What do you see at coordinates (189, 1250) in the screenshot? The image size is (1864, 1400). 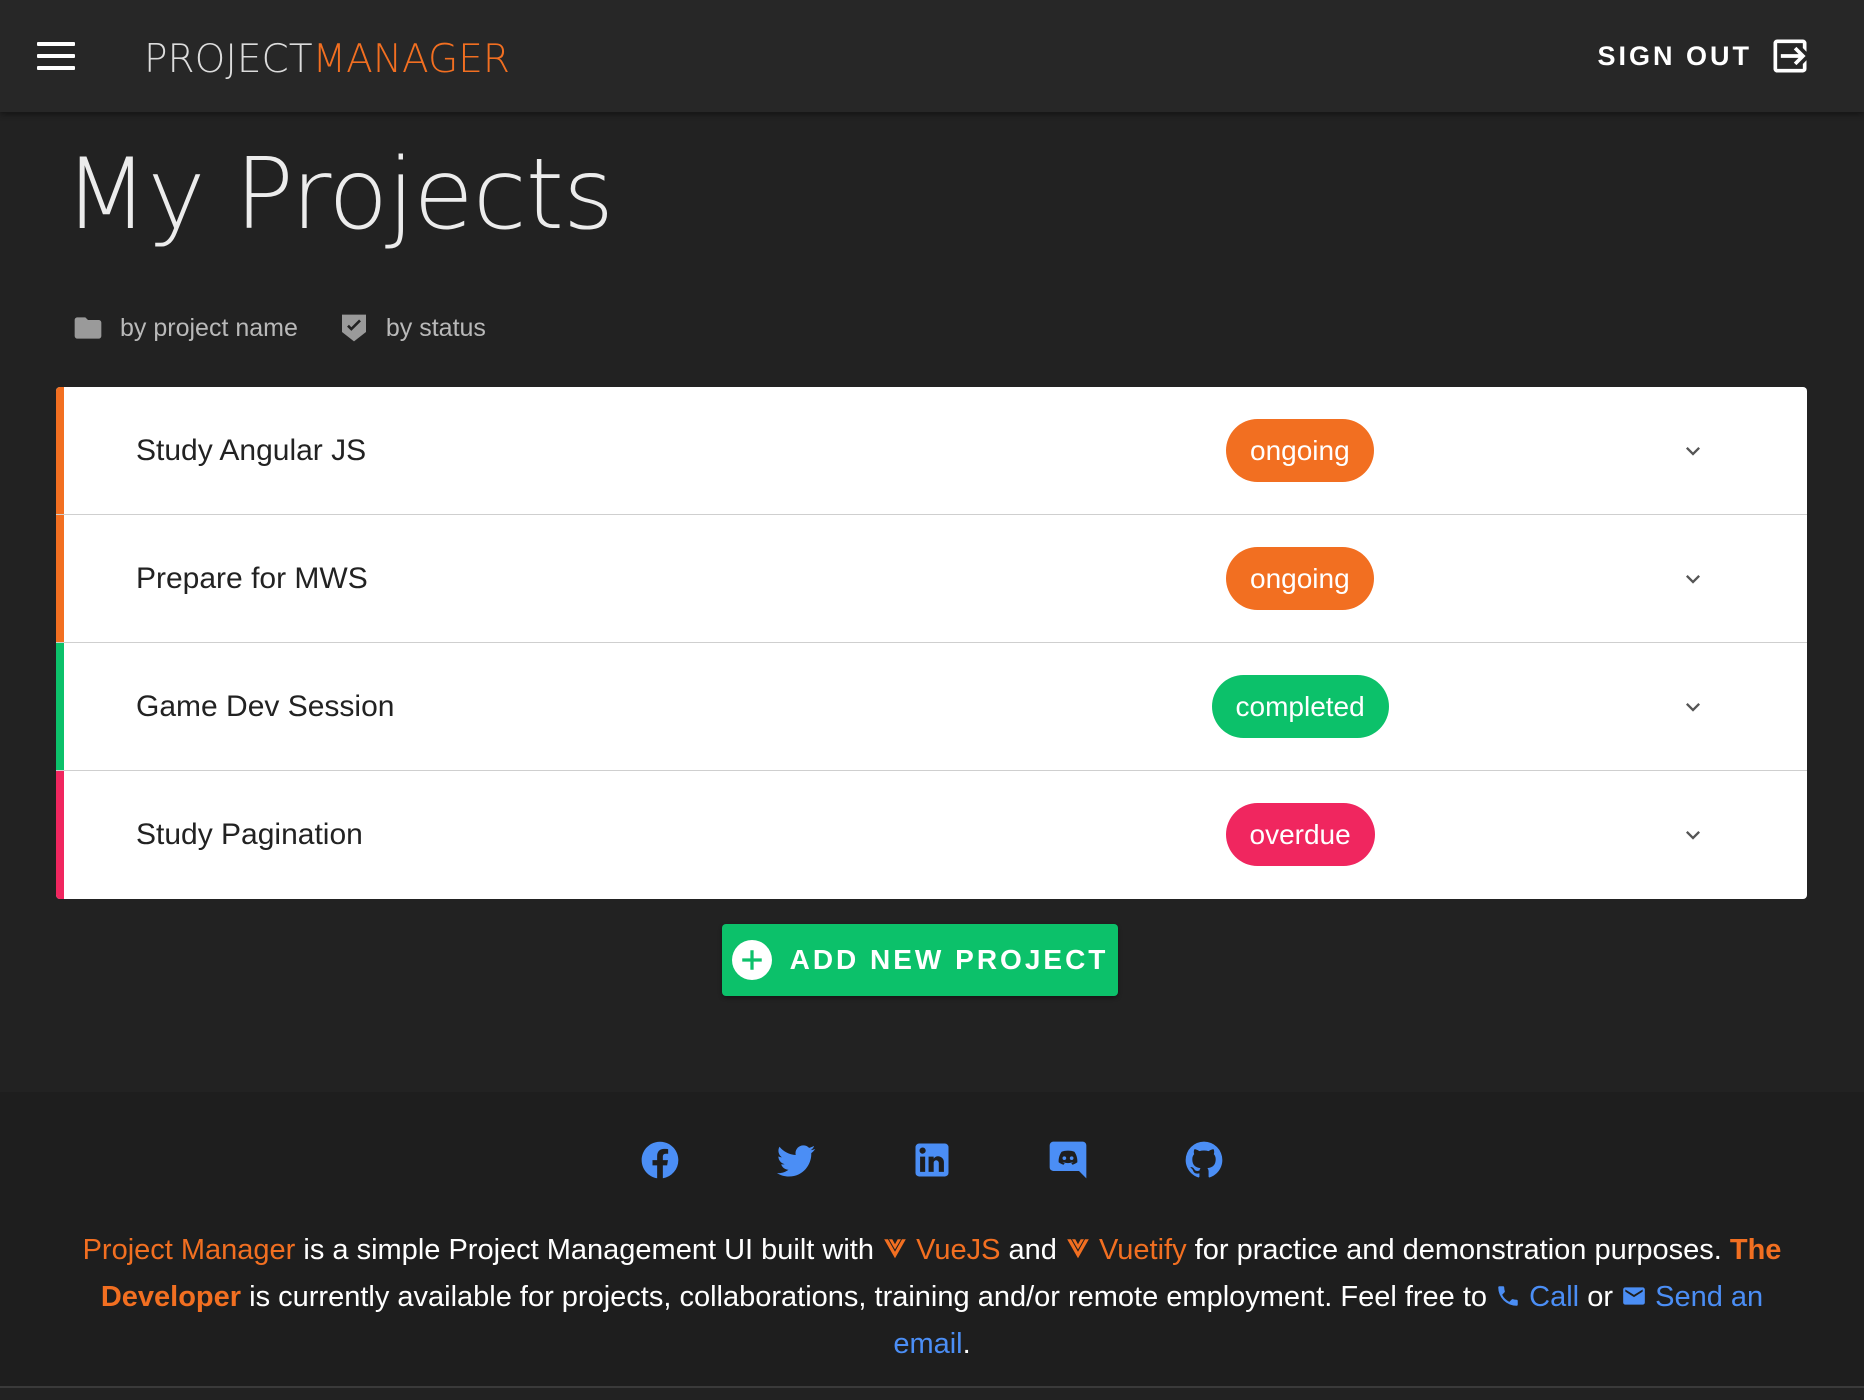 I see `project-manager-link: Project Manager` at bounding box center [189, 1250].